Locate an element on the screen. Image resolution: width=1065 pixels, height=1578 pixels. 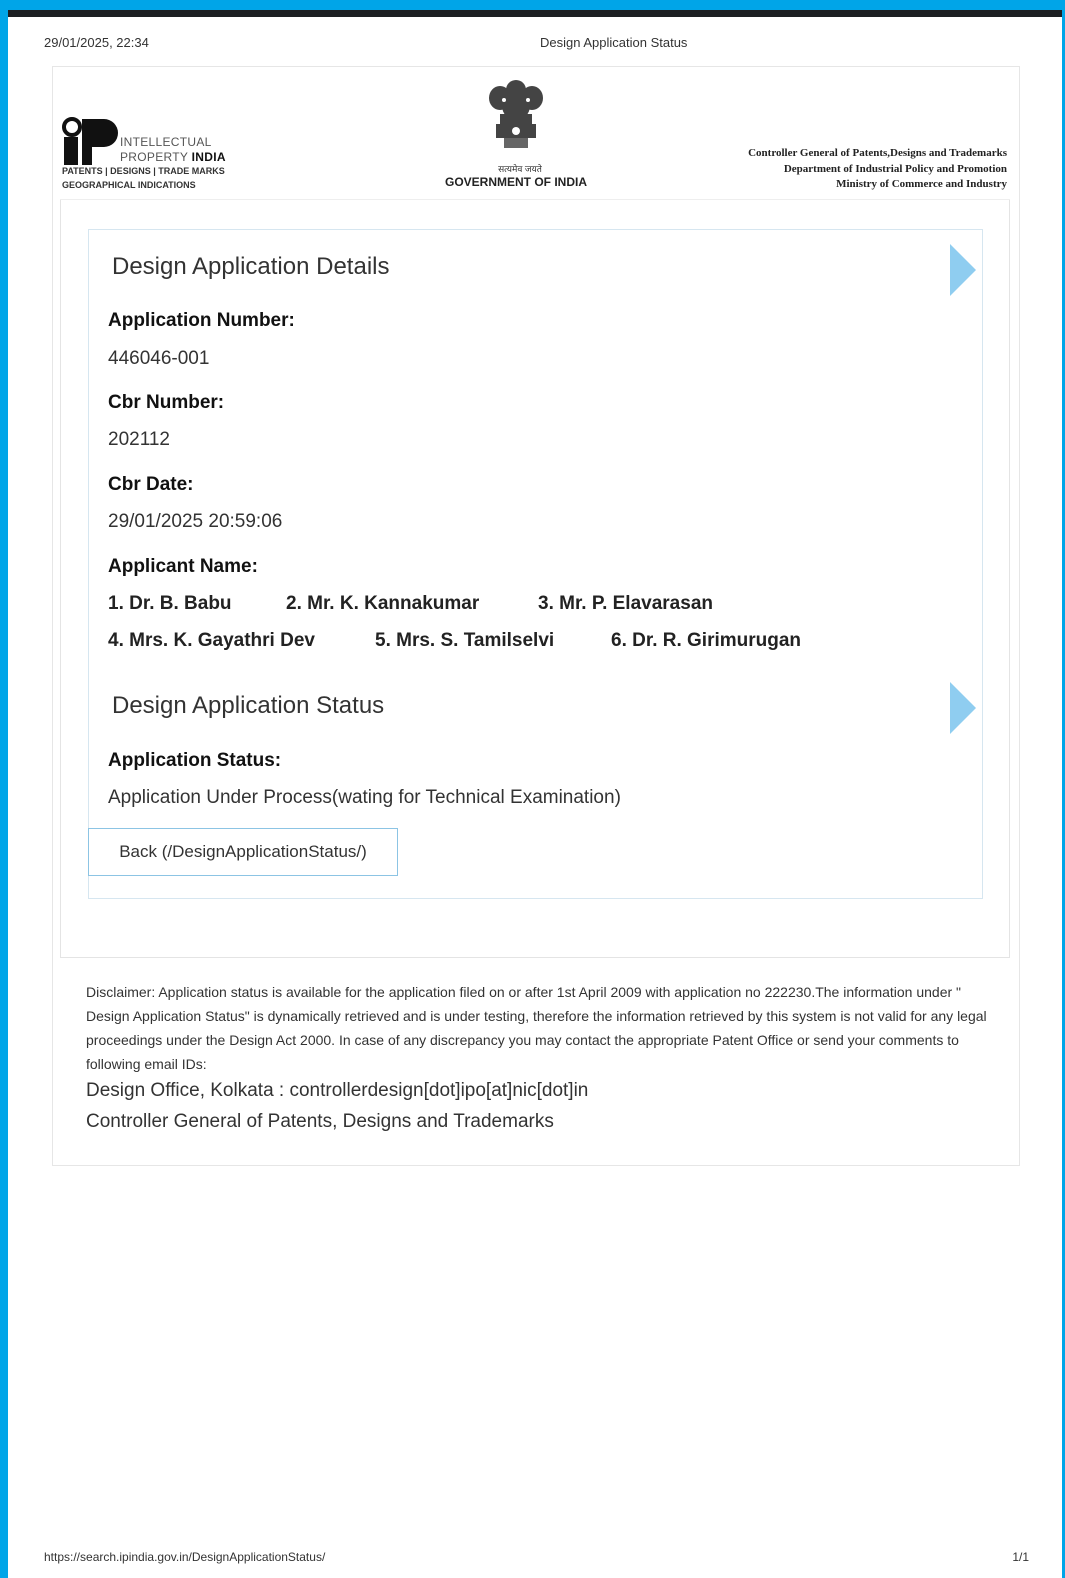
status-section-title: Design Application Status is located at coordinates (248, 705).